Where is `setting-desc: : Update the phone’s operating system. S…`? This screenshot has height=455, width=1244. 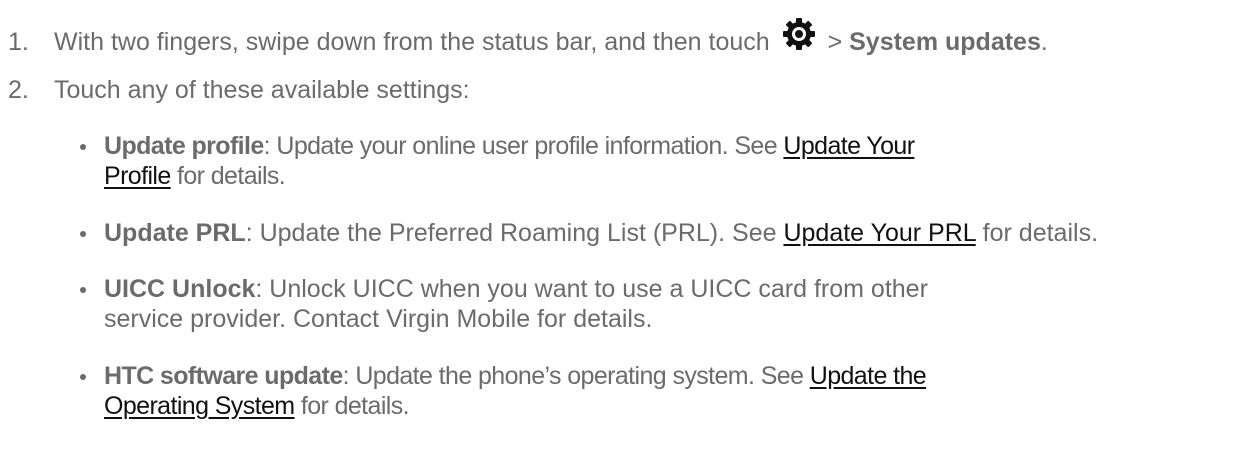
setting-desc: : Update the phone’s operating system. S… is located at coordinates (576, 376).